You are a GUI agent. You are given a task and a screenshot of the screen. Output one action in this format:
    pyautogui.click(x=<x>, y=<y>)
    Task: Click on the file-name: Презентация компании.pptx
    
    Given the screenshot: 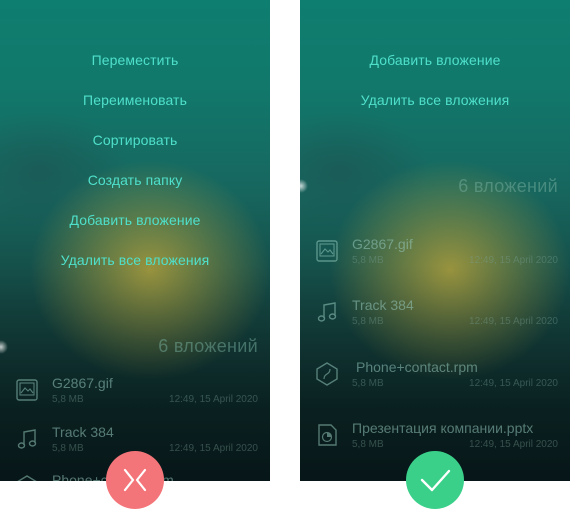 What is the action you would take?
    pyautogui.click(x=443, y=428)
    